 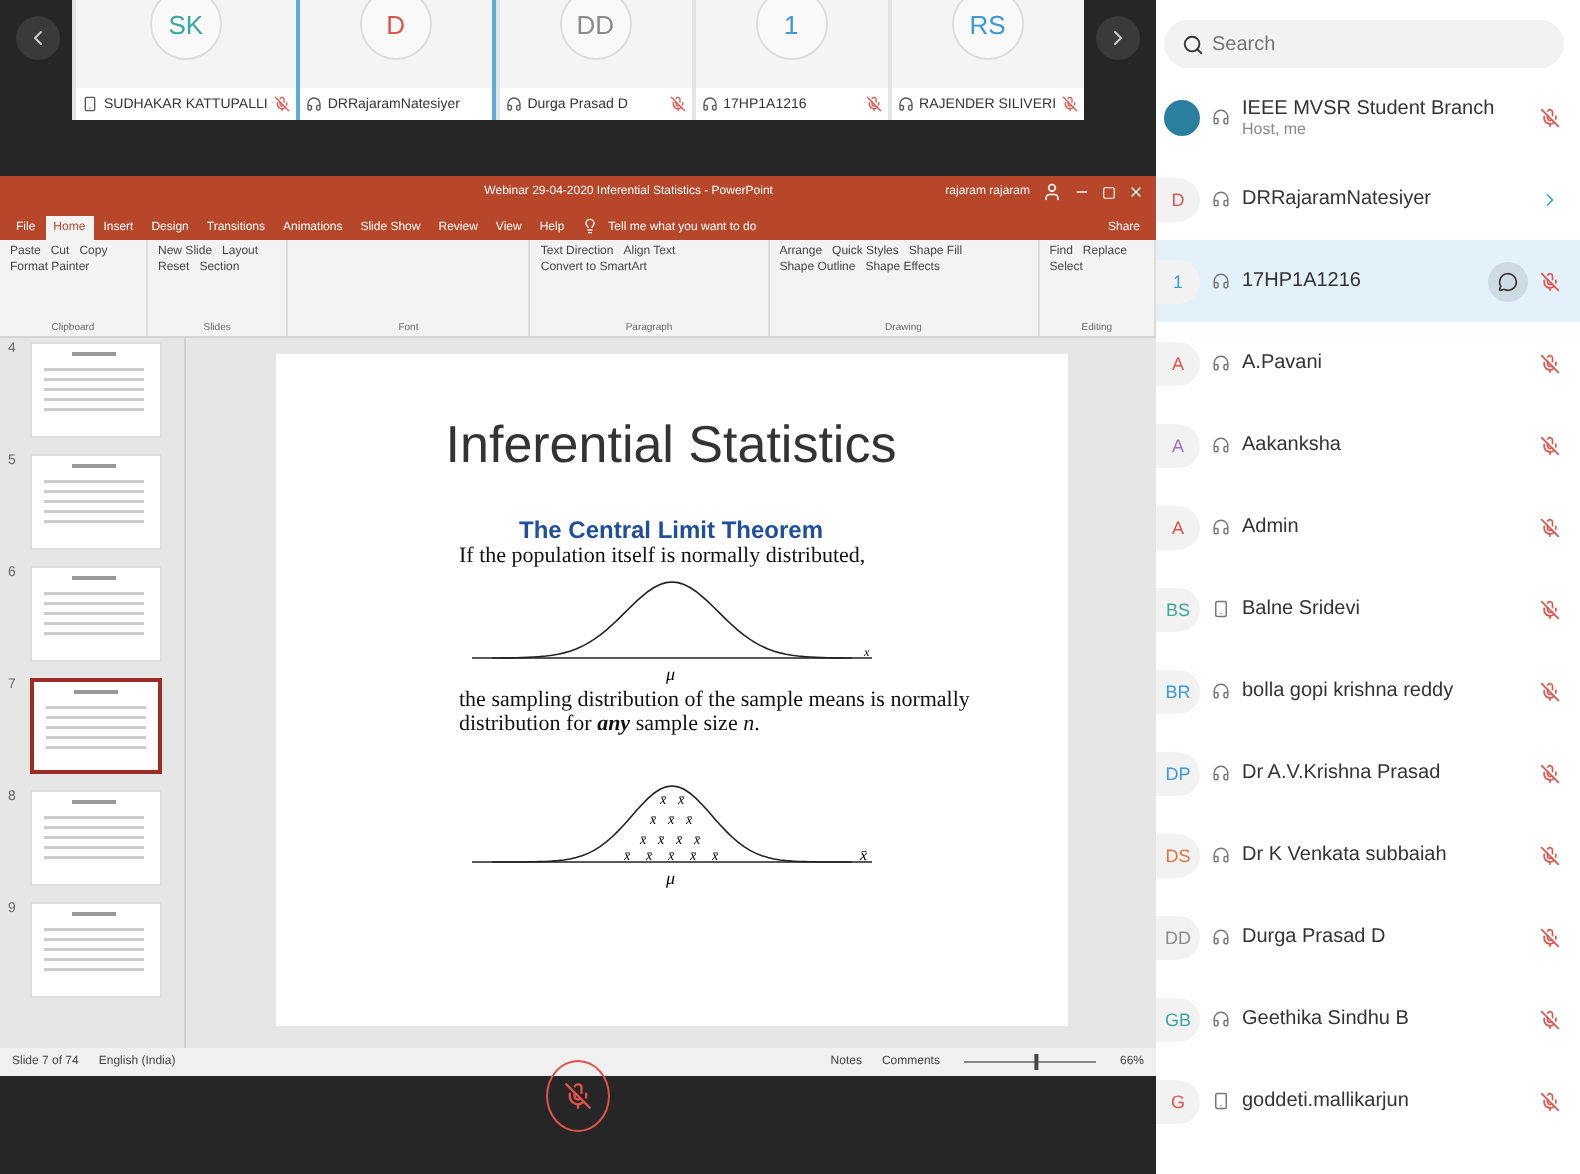 What do you see at coordinates (987, 30) in the screenshot?
I see `avatar: RS` at bounding box center [987, 30].